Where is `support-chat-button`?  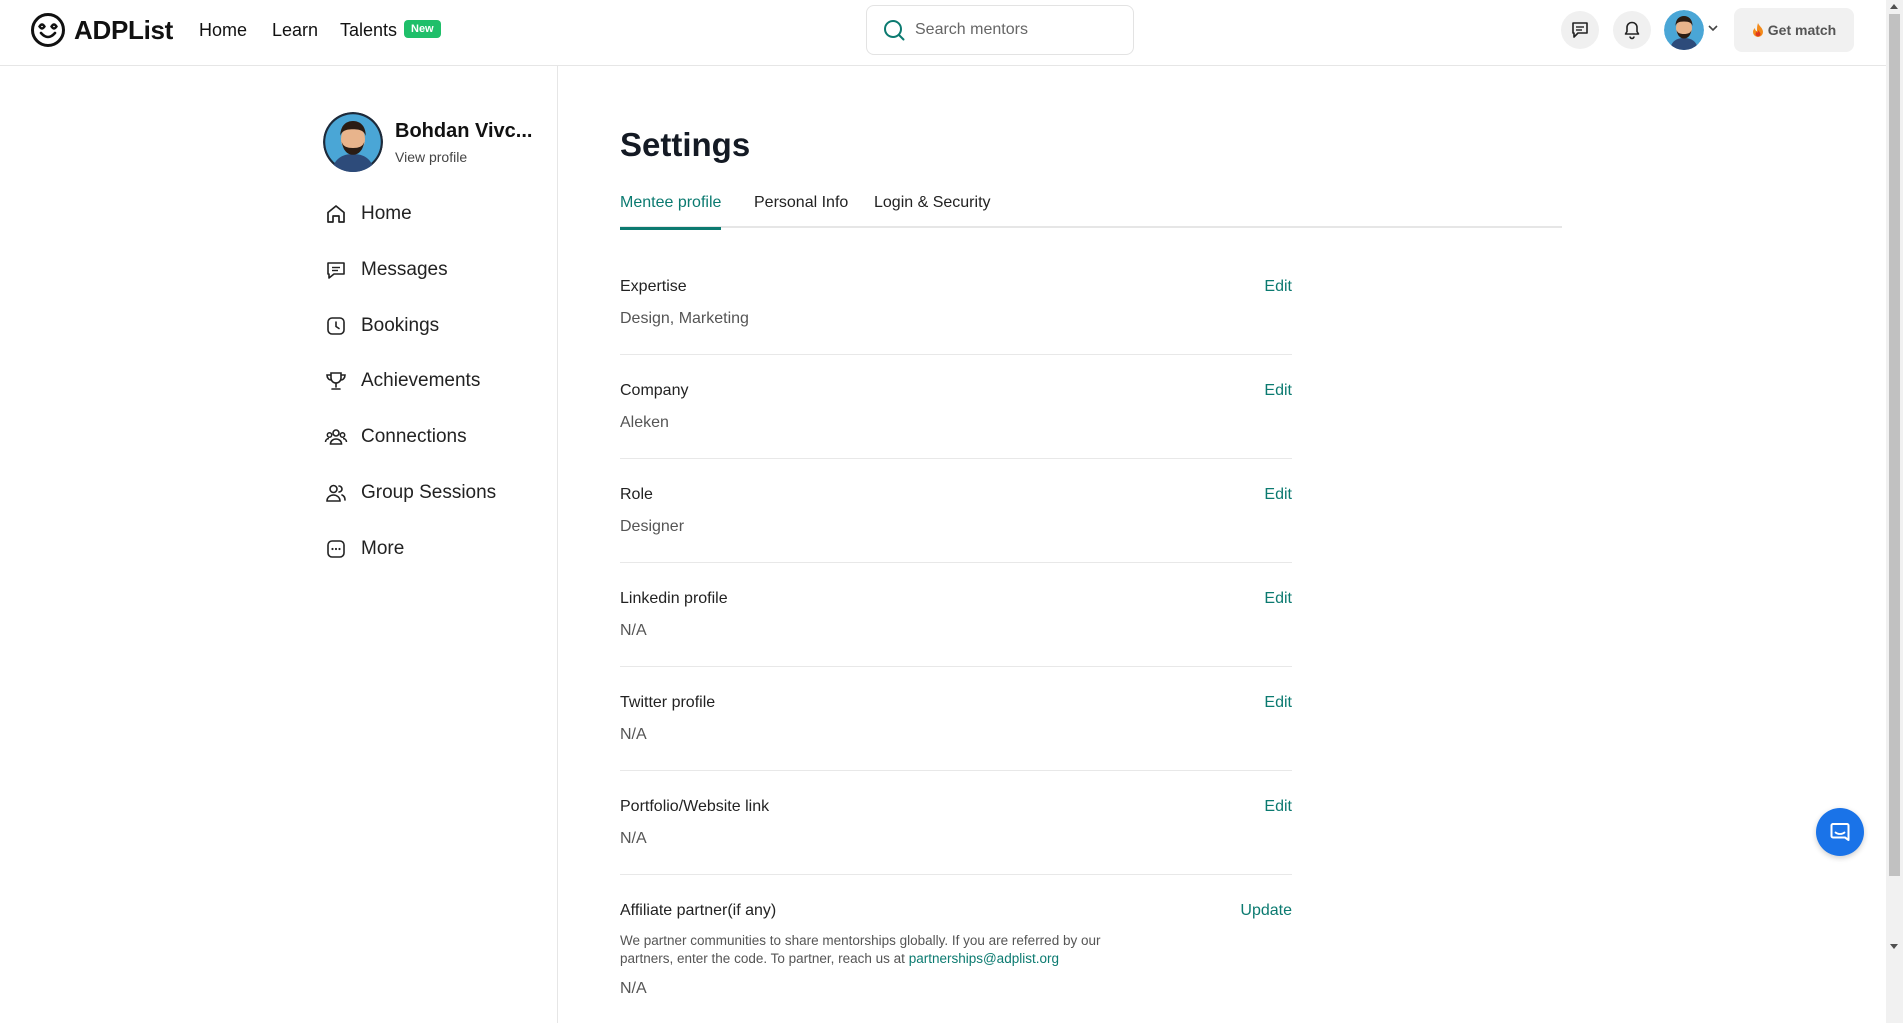
support-chat-button is located at coordinates (1840, 832).